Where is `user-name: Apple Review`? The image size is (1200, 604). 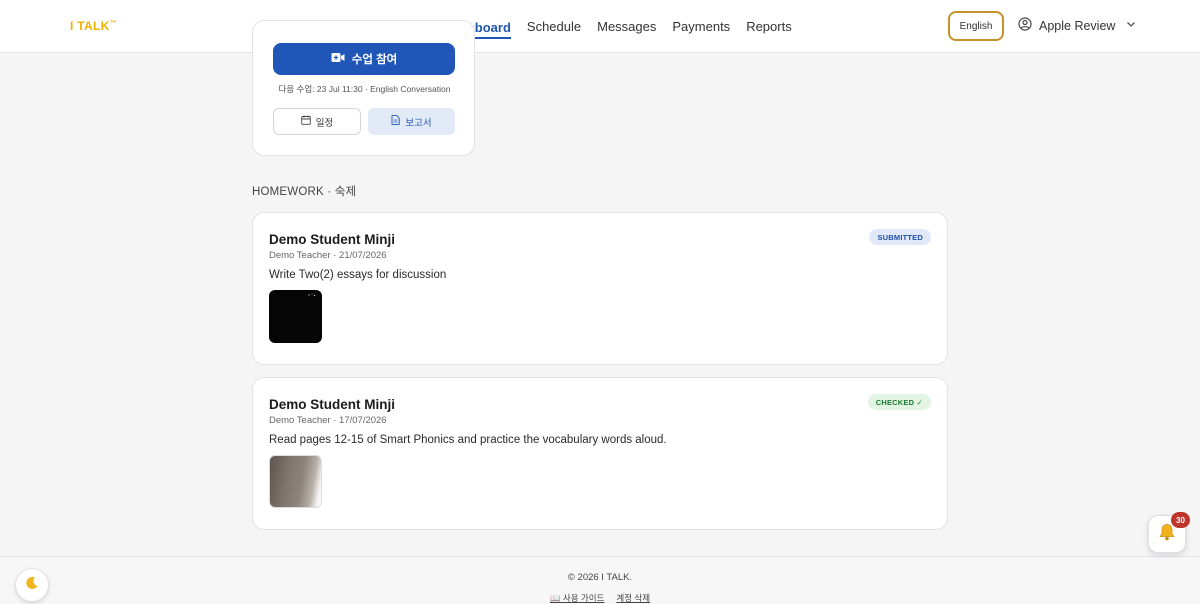 user-name: Apple Review is located at coordinates (1077, 25).